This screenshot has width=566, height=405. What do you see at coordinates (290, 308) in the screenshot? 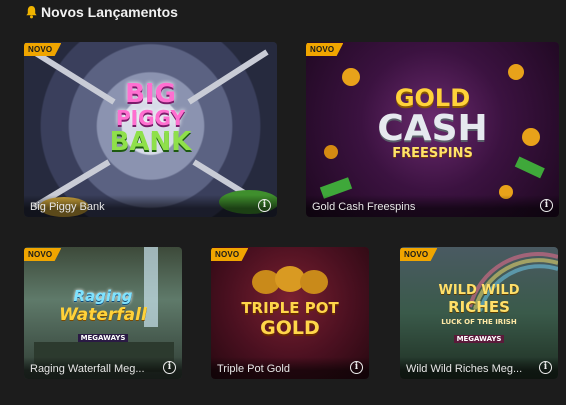
I see `logo-line-1: TRIPLE POT` at bounding box center [290, 308].